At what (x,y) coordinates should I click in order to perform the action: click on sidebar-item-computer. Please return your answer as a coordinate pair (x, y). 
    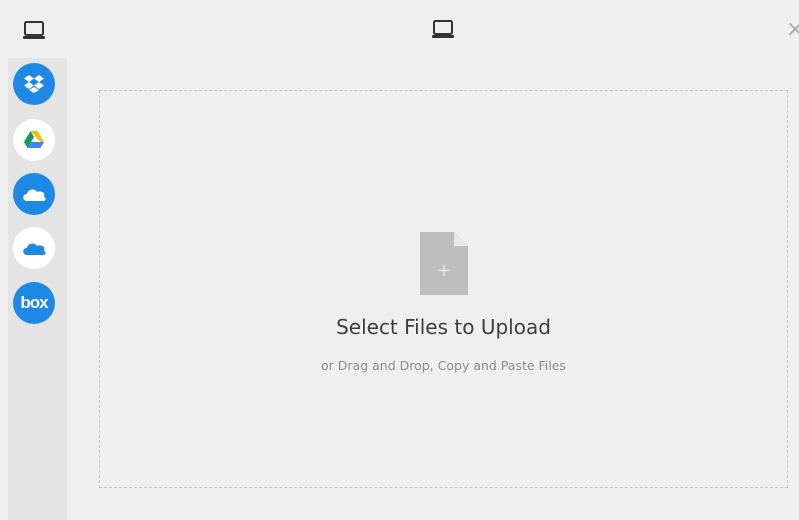
    Looking at the image, I should click on (34, 33).